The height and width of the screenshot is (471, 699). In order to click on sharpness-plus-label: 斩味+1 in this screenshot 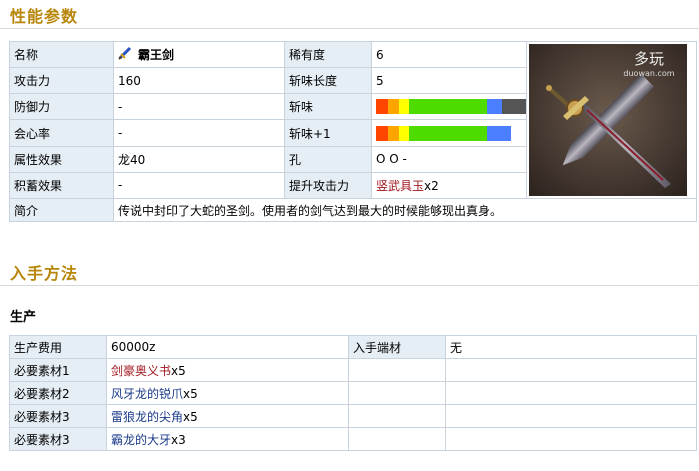, I will do `click(328, 133)`.